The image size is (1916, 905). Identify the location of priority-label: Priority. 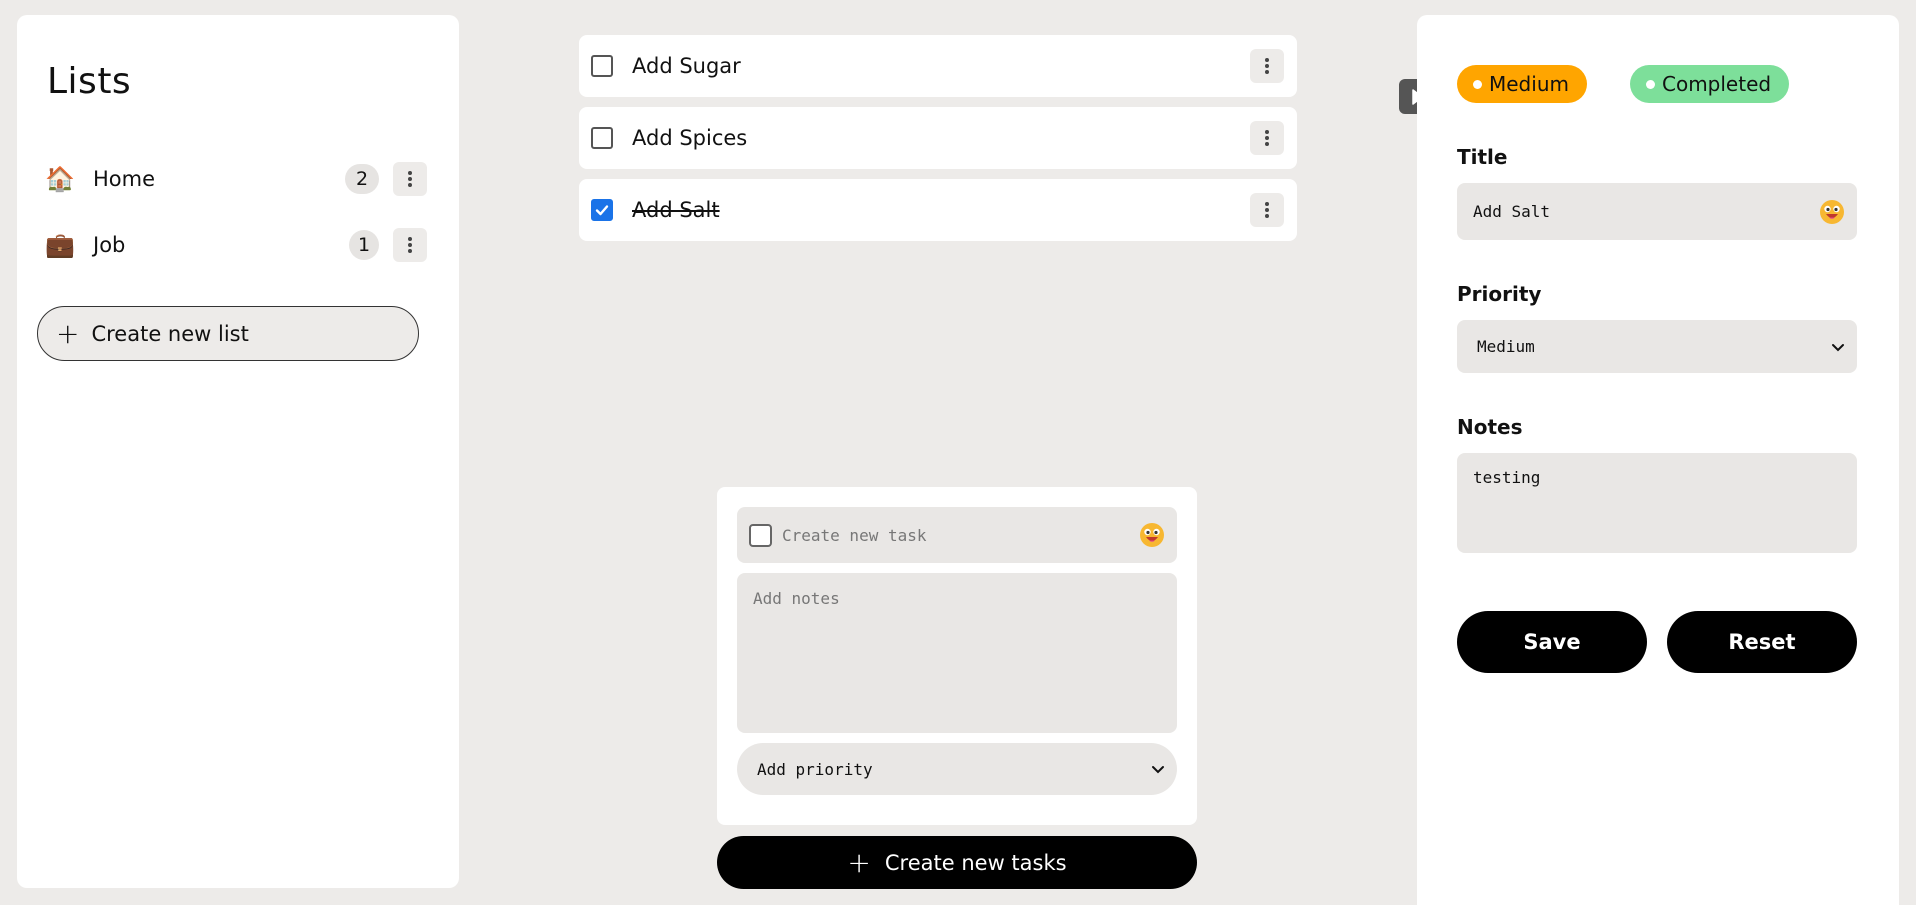
(1499, 294).